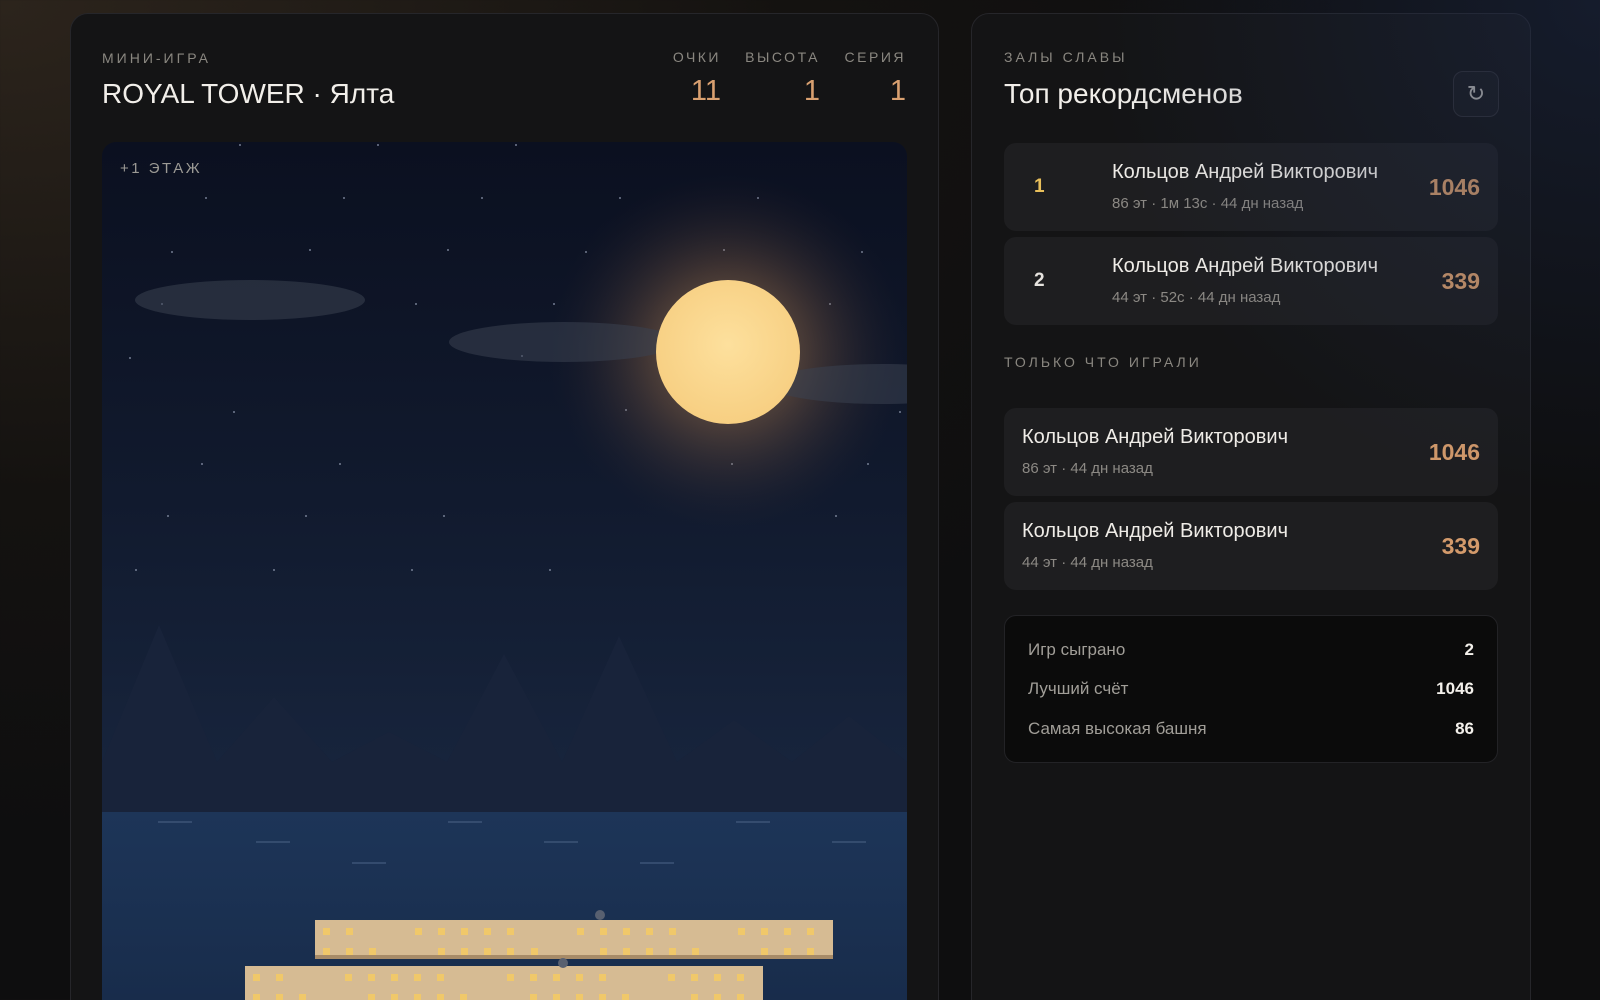  I want to click on refresh-button: ↻, so click(1476, 94).